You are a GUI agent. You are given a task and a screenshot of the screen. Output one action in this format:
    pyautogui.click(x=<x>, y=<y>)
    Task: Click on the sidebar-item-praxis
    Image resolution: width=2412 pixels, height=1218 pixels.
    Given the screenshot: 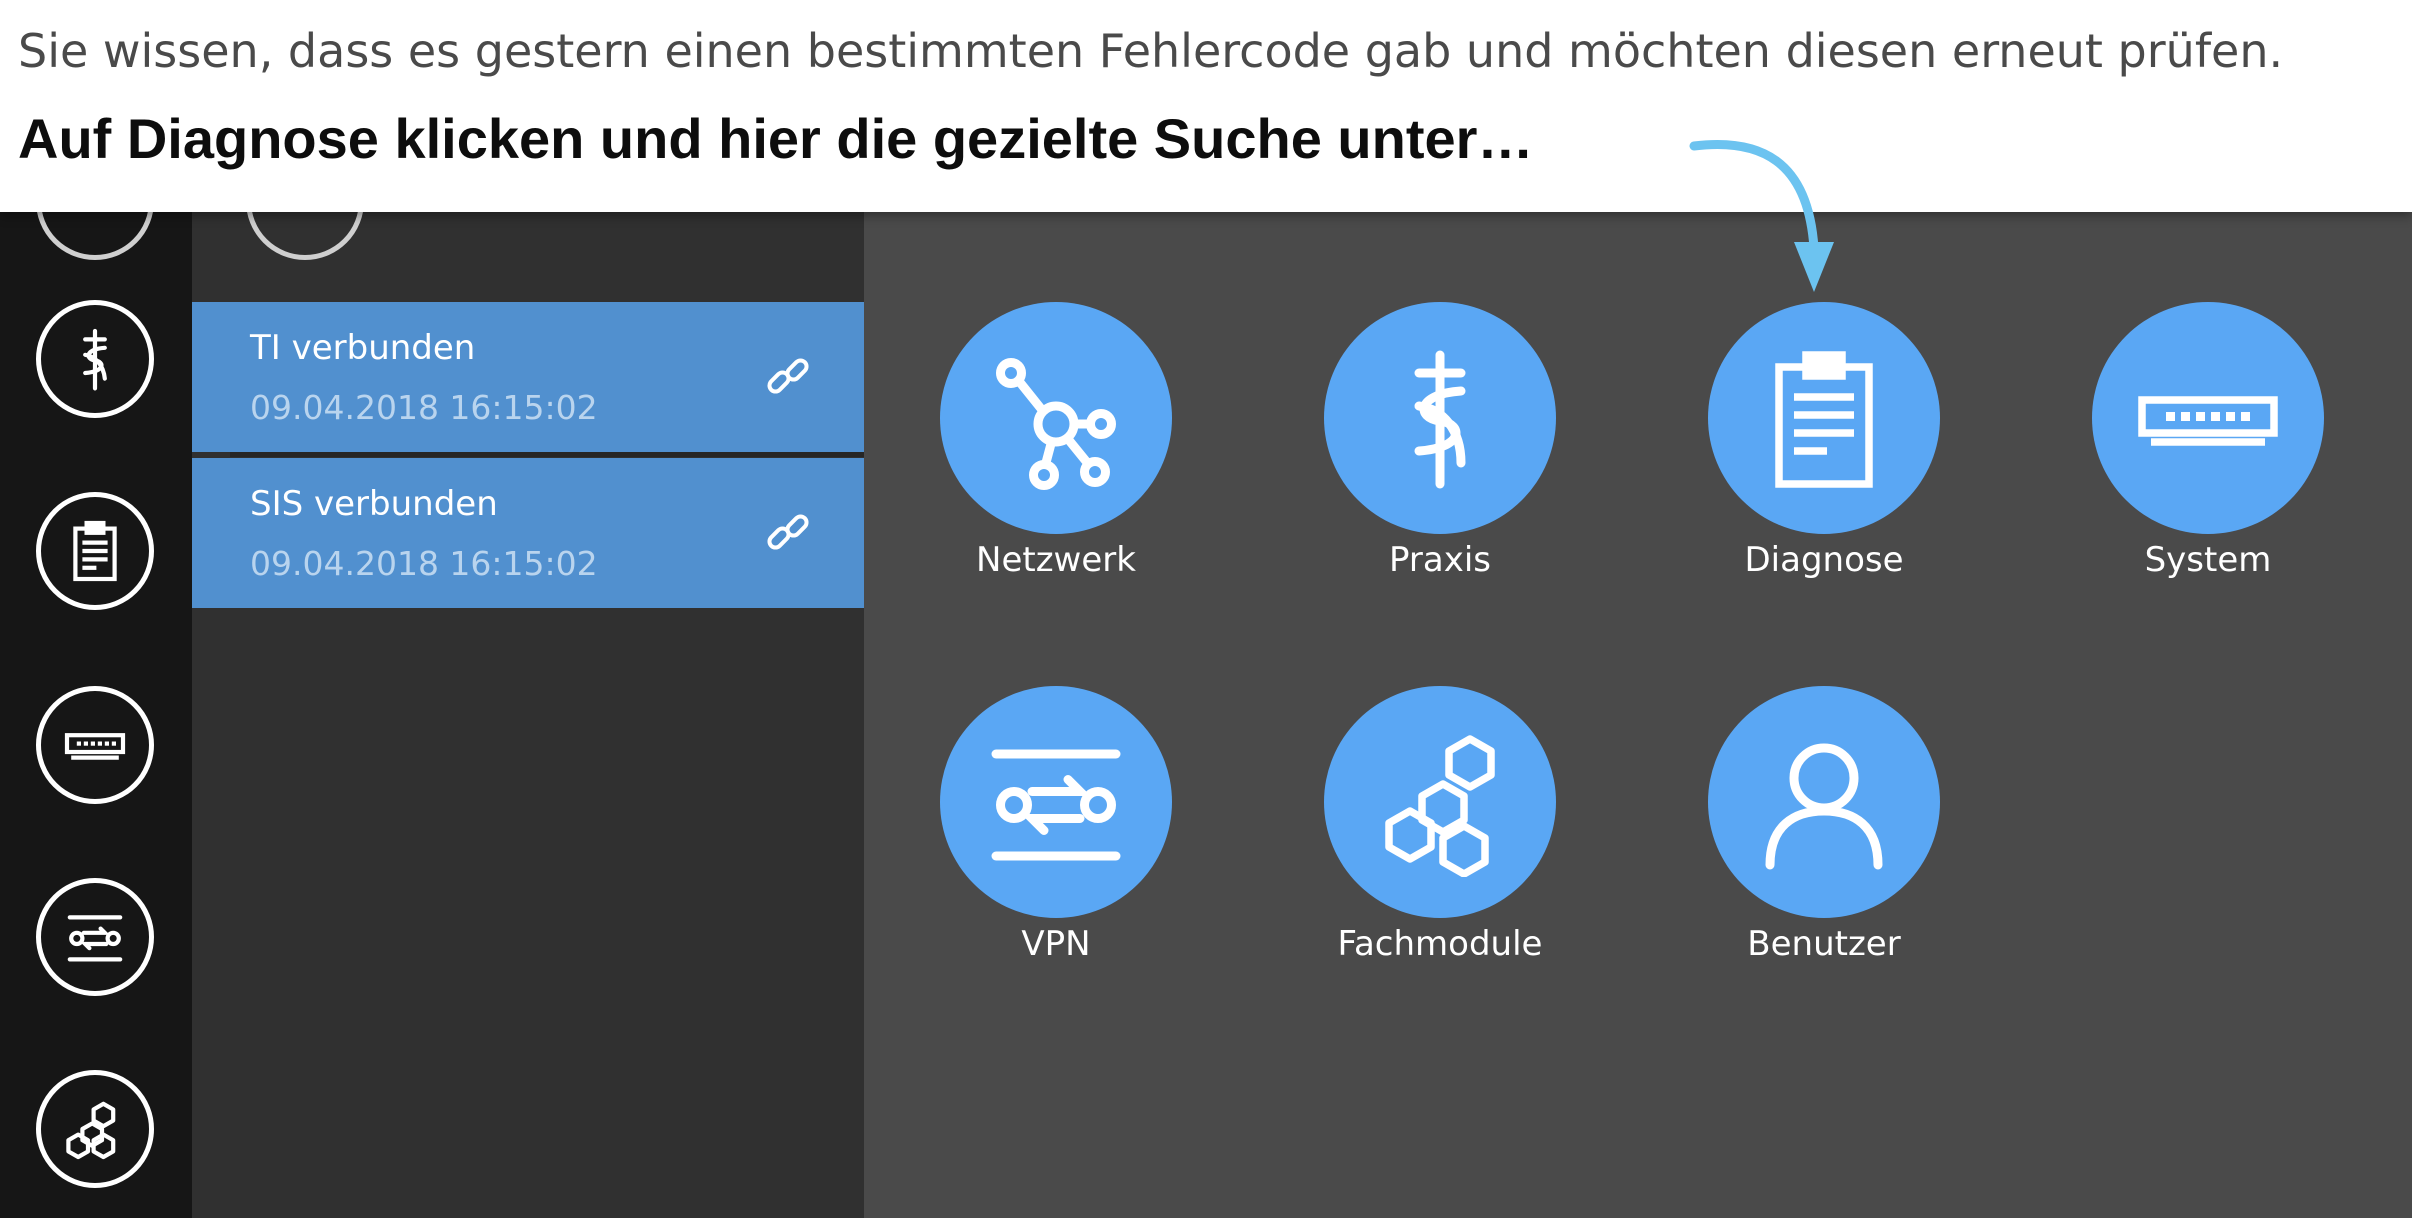 What is the action you would take?
    pyautogui.click(x=95, y=359)
    